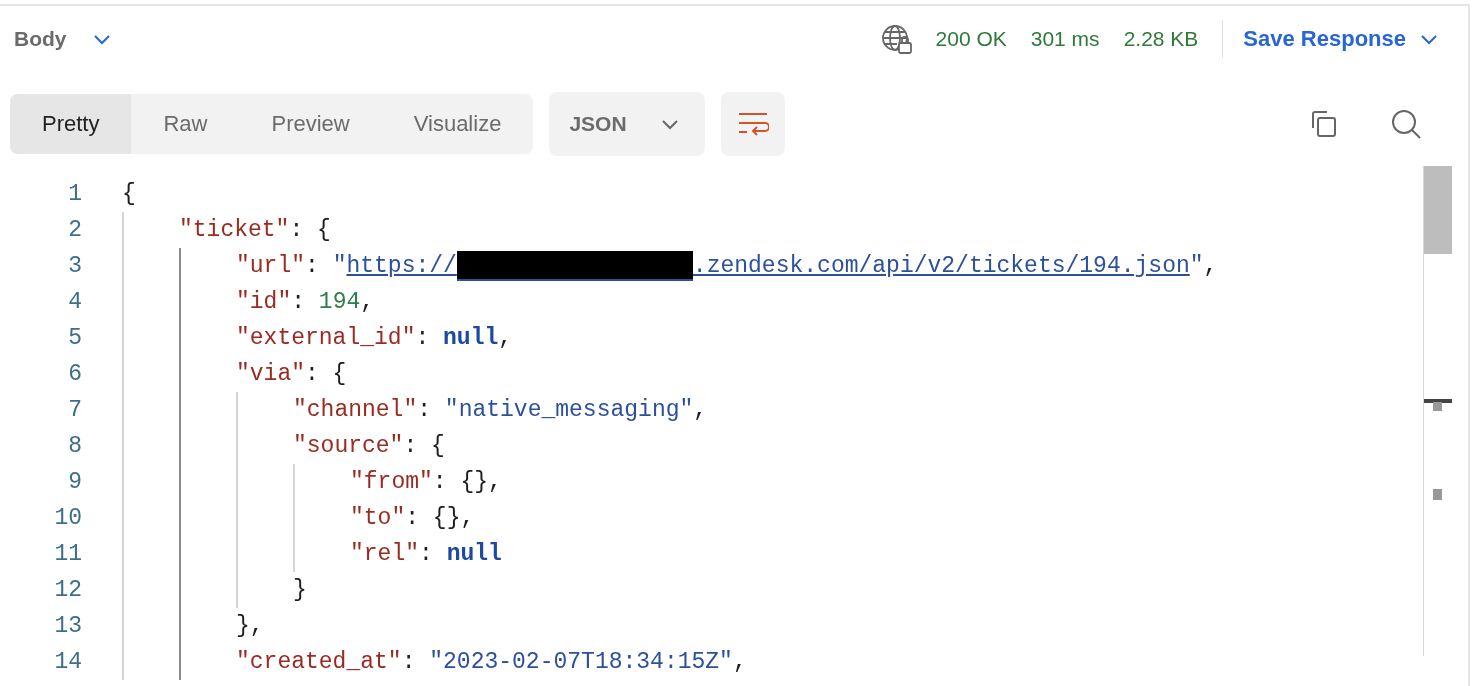 Image resolution: width=1478 pixels, height=686 pixels. Describe the element at coordinates (250, 626) in the screenshot. I see `code-line: },` at that location.